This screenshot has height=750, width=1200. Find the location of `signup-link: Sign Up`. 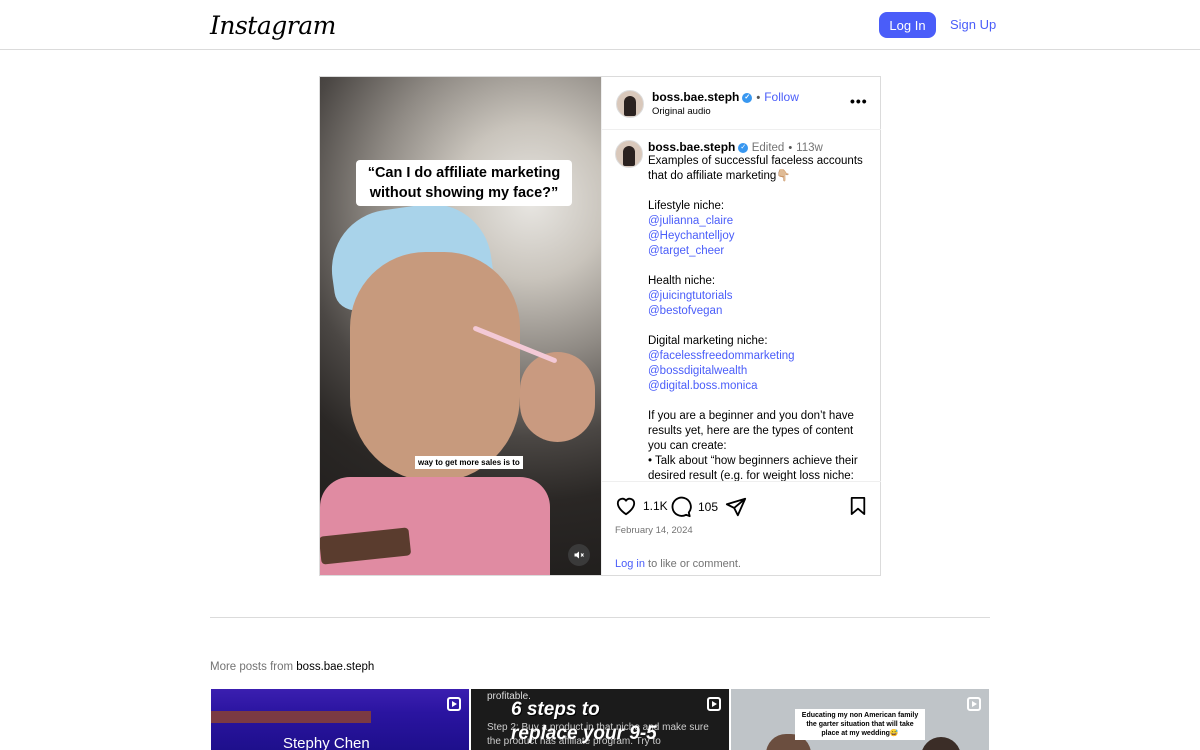

signup-link: Sign Up is located at coordinates (973, 24).